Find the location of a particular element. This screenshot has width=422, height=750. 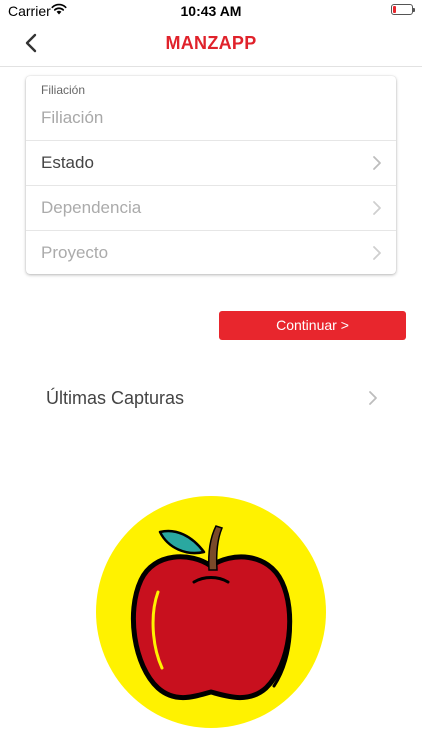

estado-label: Estado is located at coordinates (67, 162).